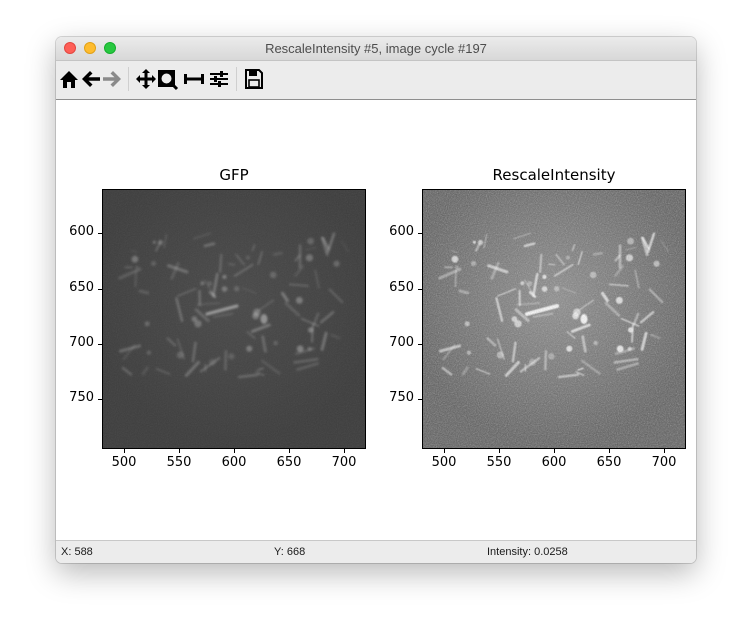 The height and width of the screenshot is (638, 752). I want to click on save-button, so click(254, 79).